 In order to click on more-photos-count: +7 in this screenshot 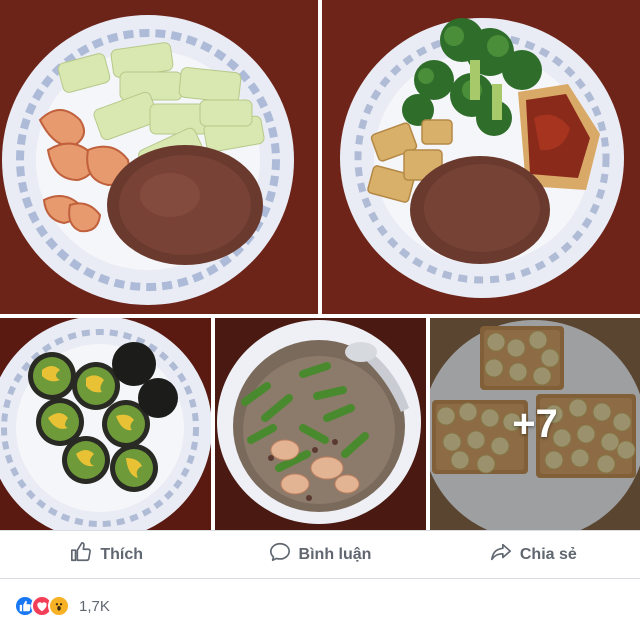, I will do `click(535, 424)`.